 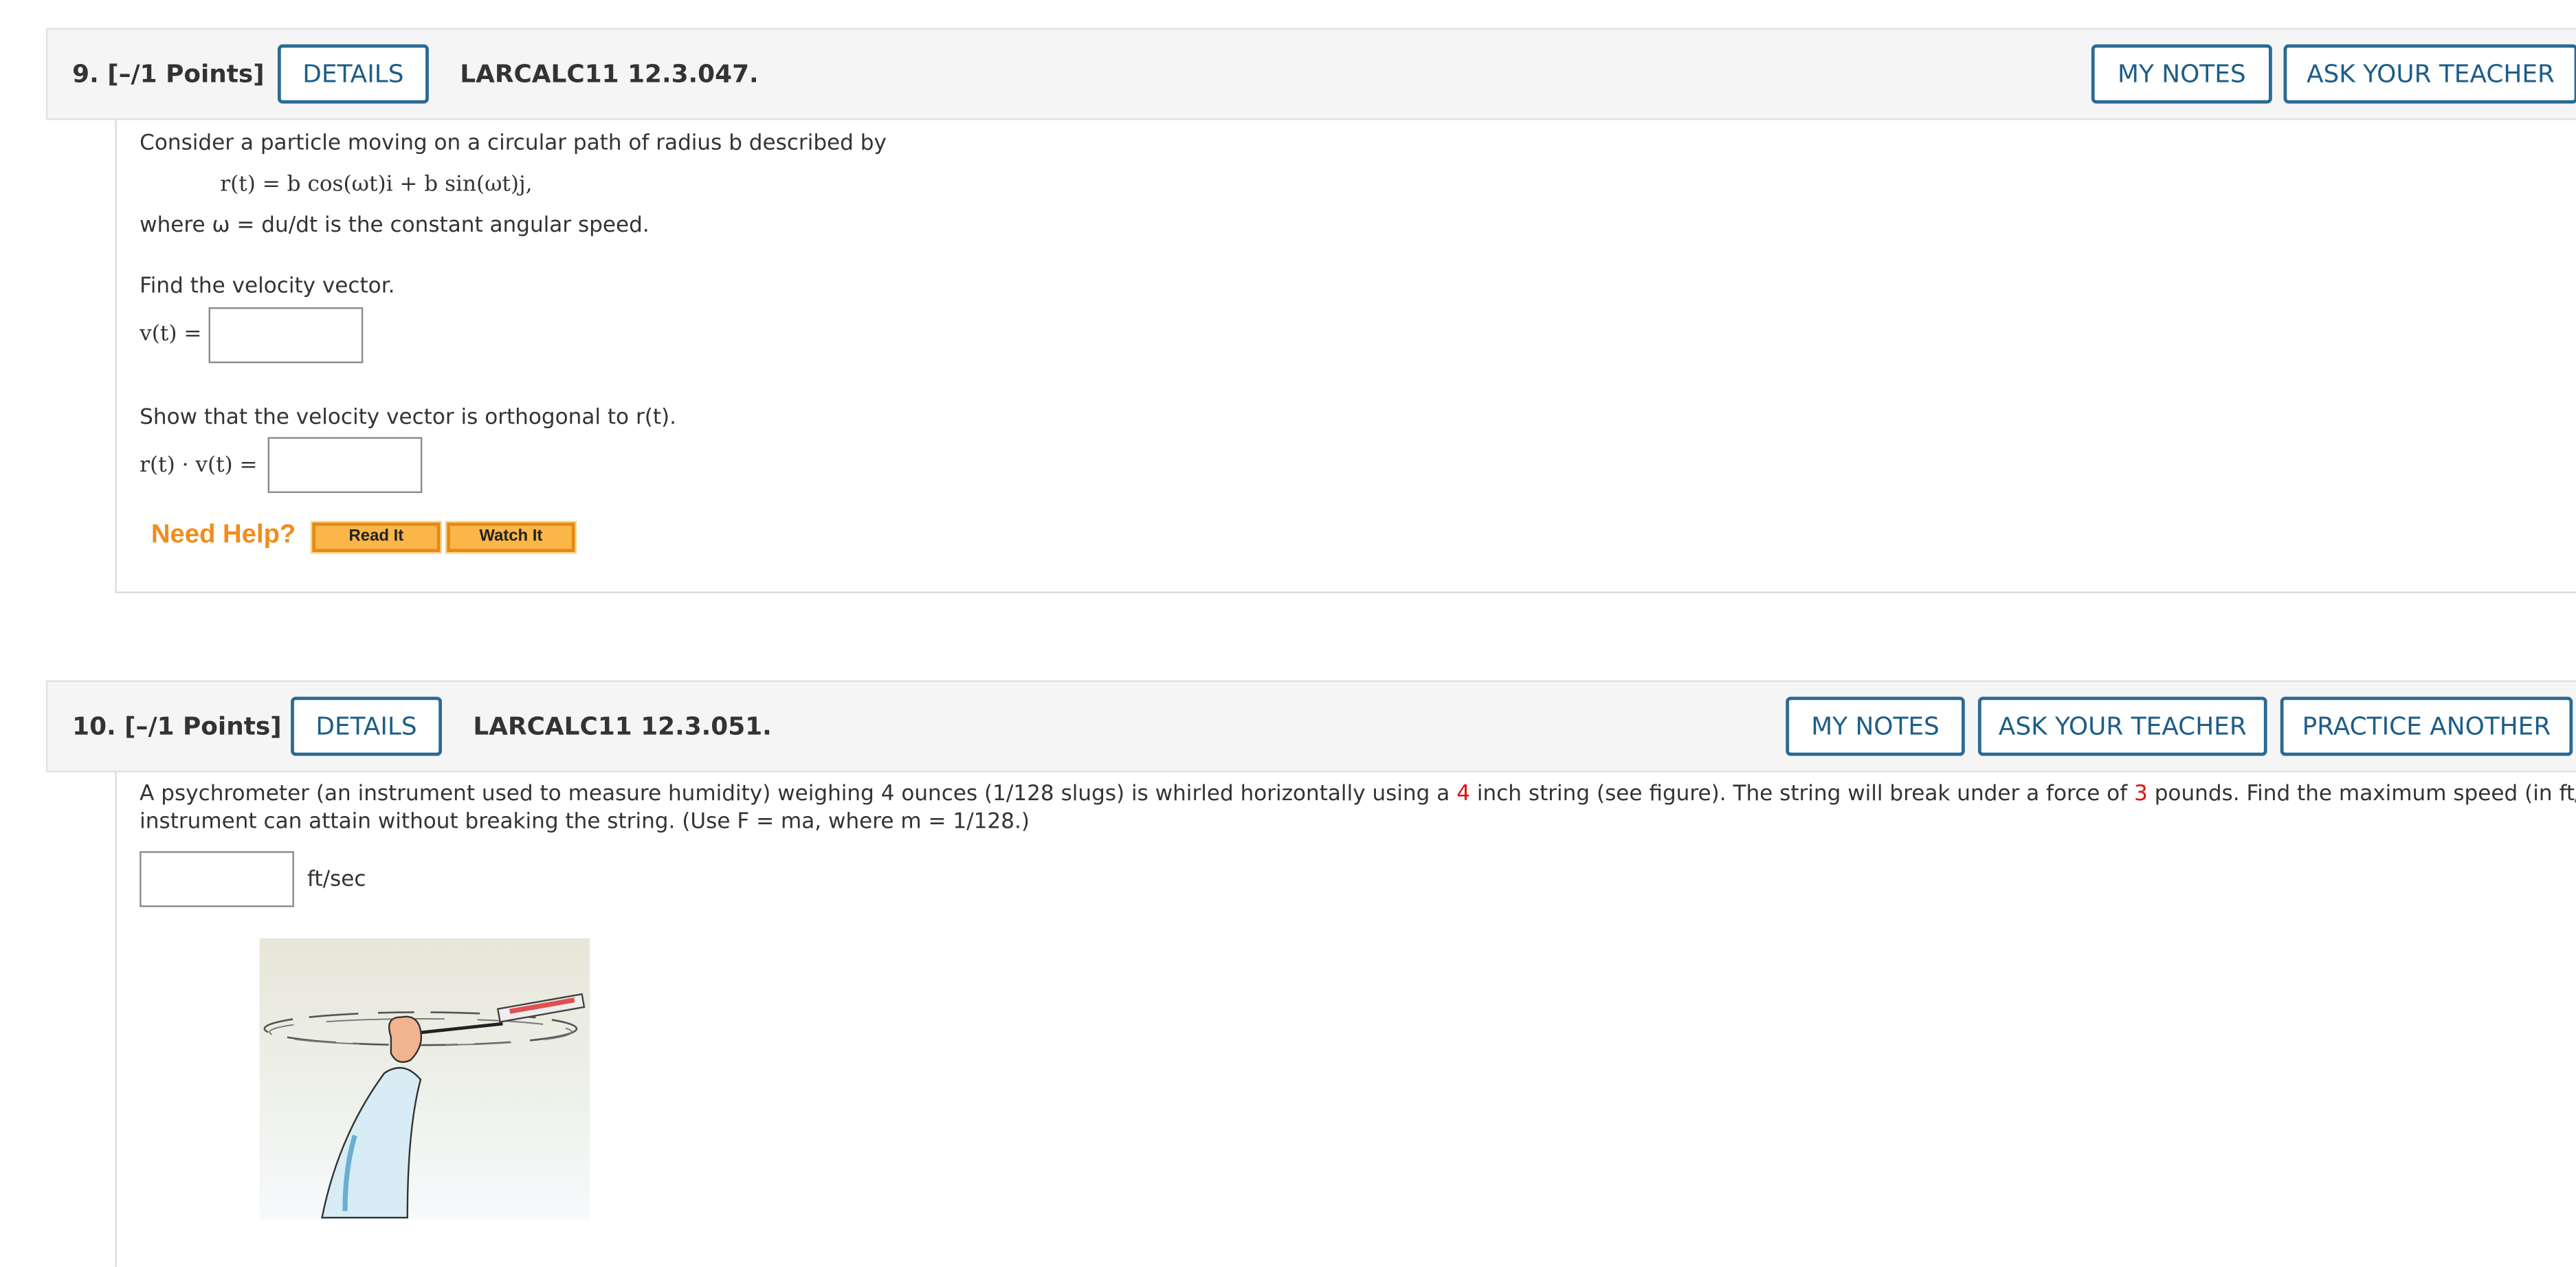 I want to click on practice-another-button: PRACTICE ANOTHER, so click(x=2426, y=726).